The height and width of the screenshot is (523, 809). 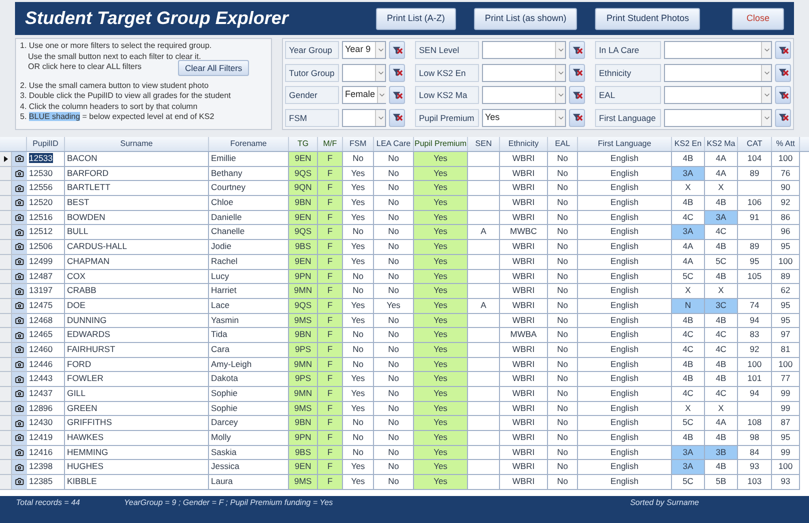 What do you see at coordinates (524, 117) in the screenshot?
I see `filter-dropdown: Yes` at bounding box center [524, 117].